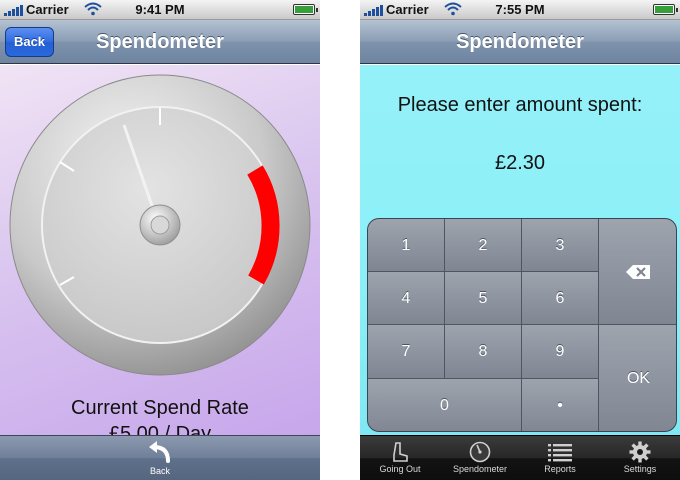 This screenshot has height=480, width=680. Describe the element at coordinates (560, 352) in the screenshot. I see `key-9: 9` at that location.